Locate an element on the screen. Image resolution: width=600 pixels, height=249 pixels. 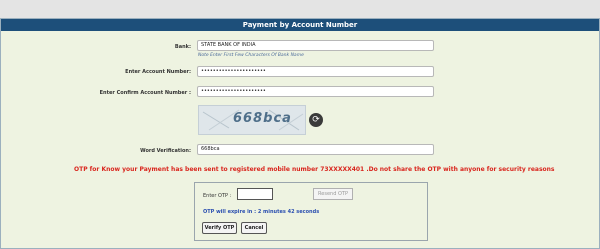
bank-field: STATE BANK OF INDIA is located at coordinates (315, 45).